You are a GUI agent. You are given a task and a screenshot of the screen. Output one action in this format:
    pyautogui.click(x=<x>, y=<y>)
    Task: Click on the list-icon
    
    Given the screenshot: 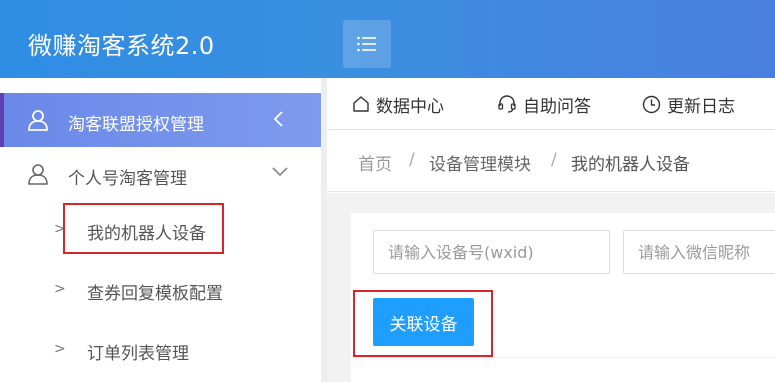 What is the action you would take?
    pyautogui.click(x=366, y=44)
    